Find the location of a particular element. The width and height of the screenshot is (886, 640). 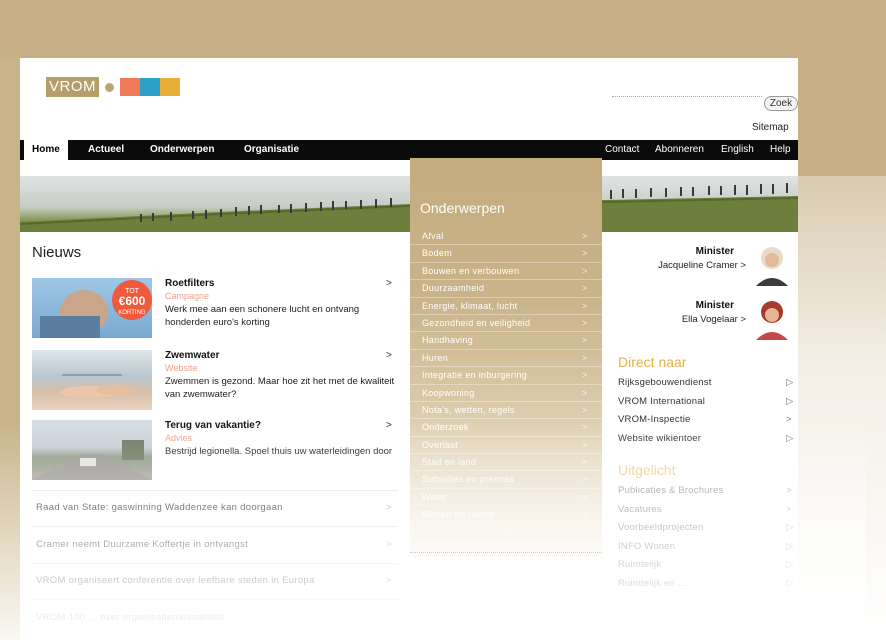

direct-link: VROM International ▷ is located at coordinates (708, 402).